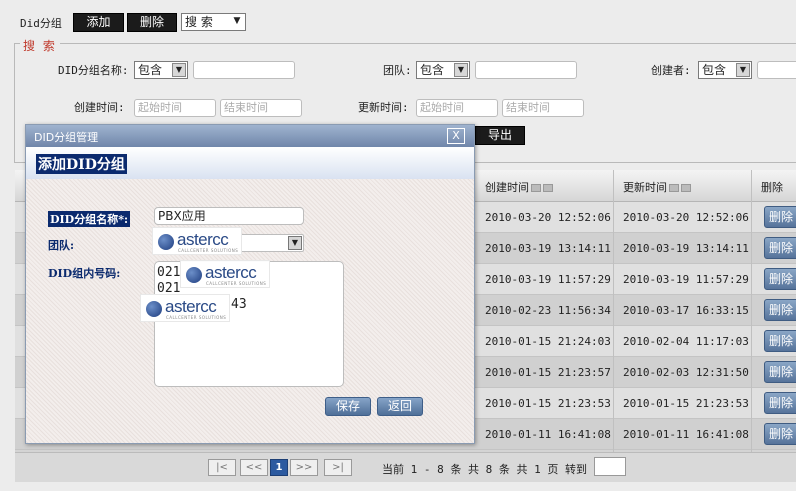 The width and height of the screenshot is (796, 491). Describe the element at coordinates (81, 164) in the screenshot. I see `dialog-heading: 添加DID分组` at that location.